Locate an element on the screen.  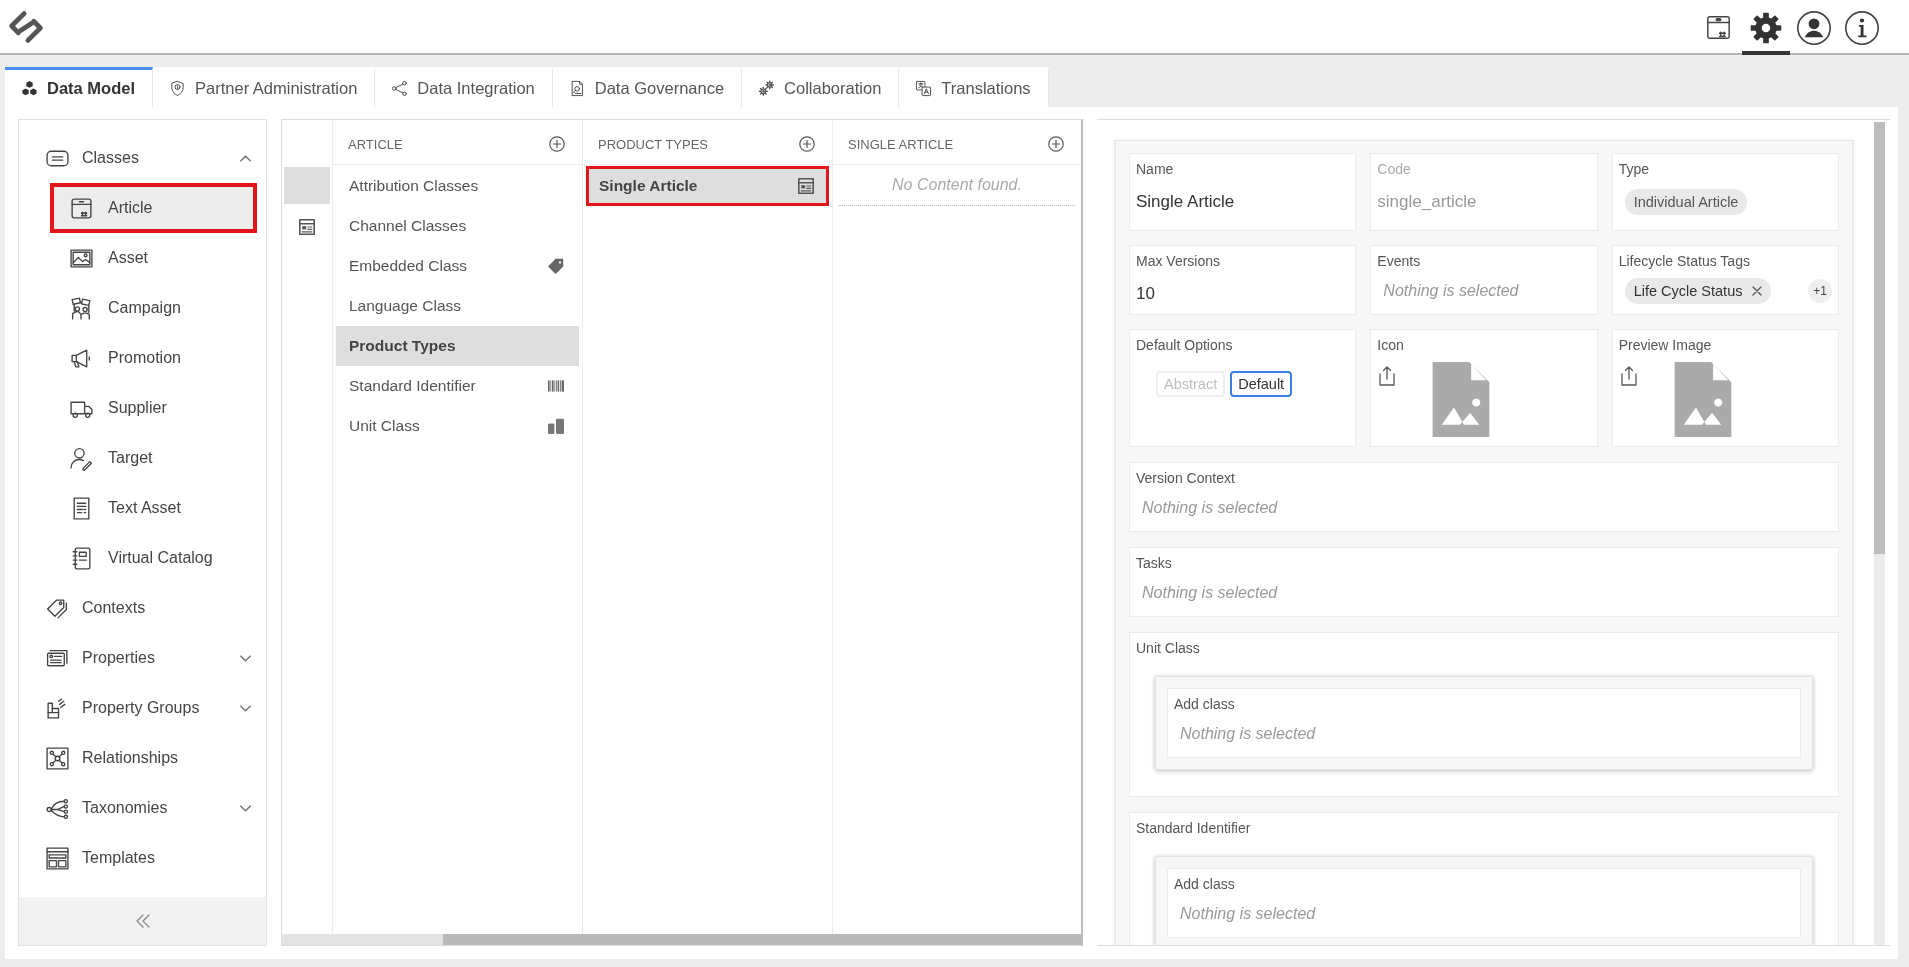
field-label: Version Context is located at coordinates (1185, 478).